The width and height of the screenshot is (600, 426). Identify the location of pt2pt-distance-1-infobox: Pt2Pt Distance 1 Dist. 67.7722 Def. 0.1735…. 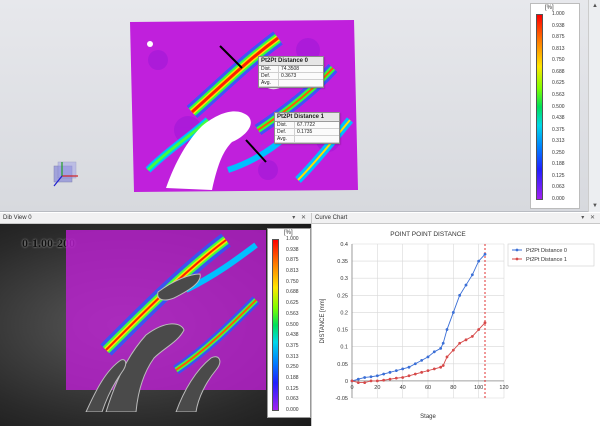
(307, 128).